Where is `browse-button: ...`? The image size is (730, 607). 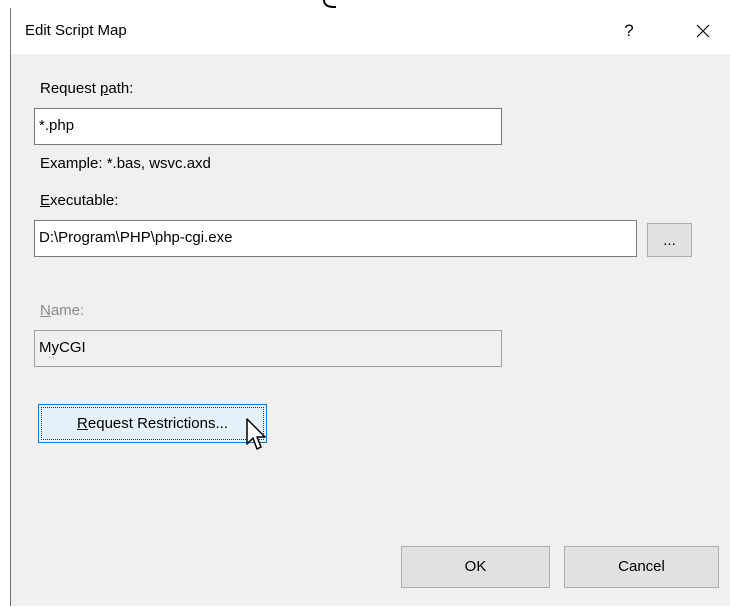
browse-button: ... is located at coordinates (669, 240).